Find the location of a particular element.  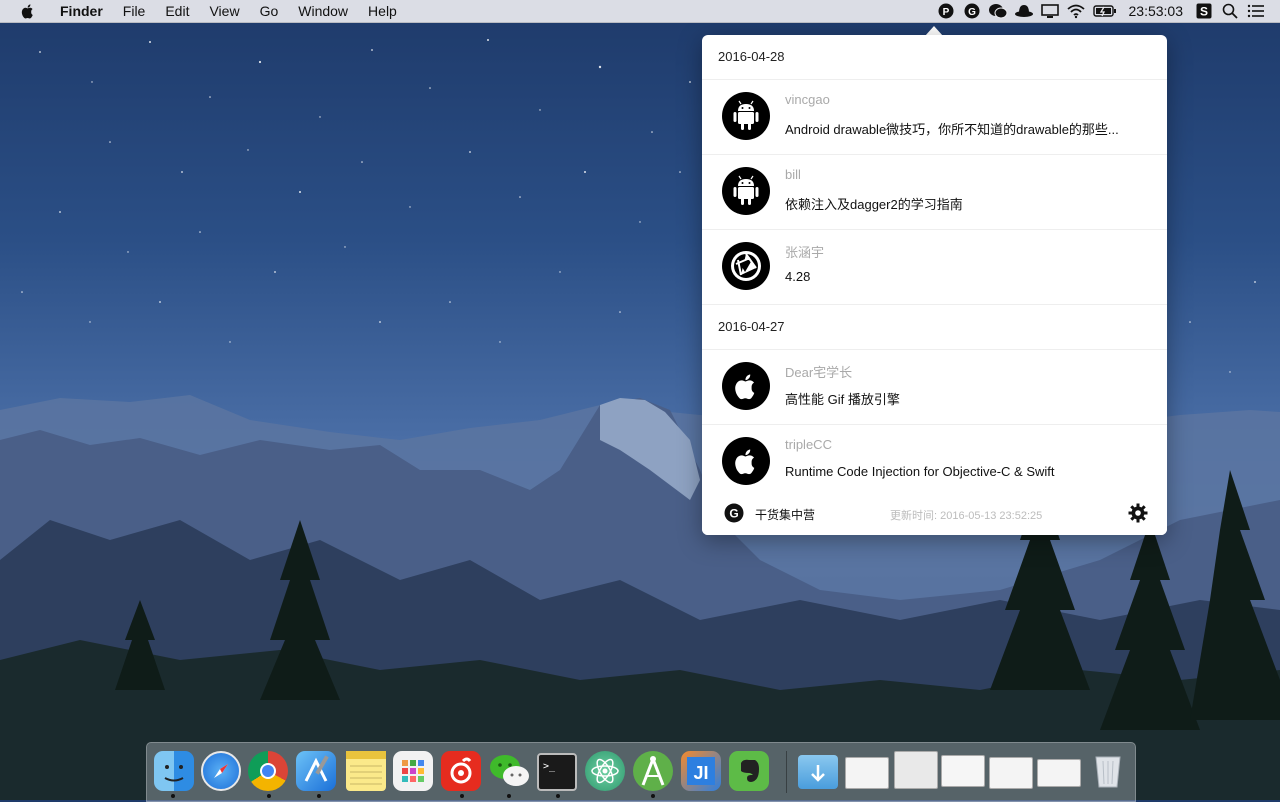

list-item: bill 依赖注入及dagger2的学习指南 is located at coordinates (934, 192).